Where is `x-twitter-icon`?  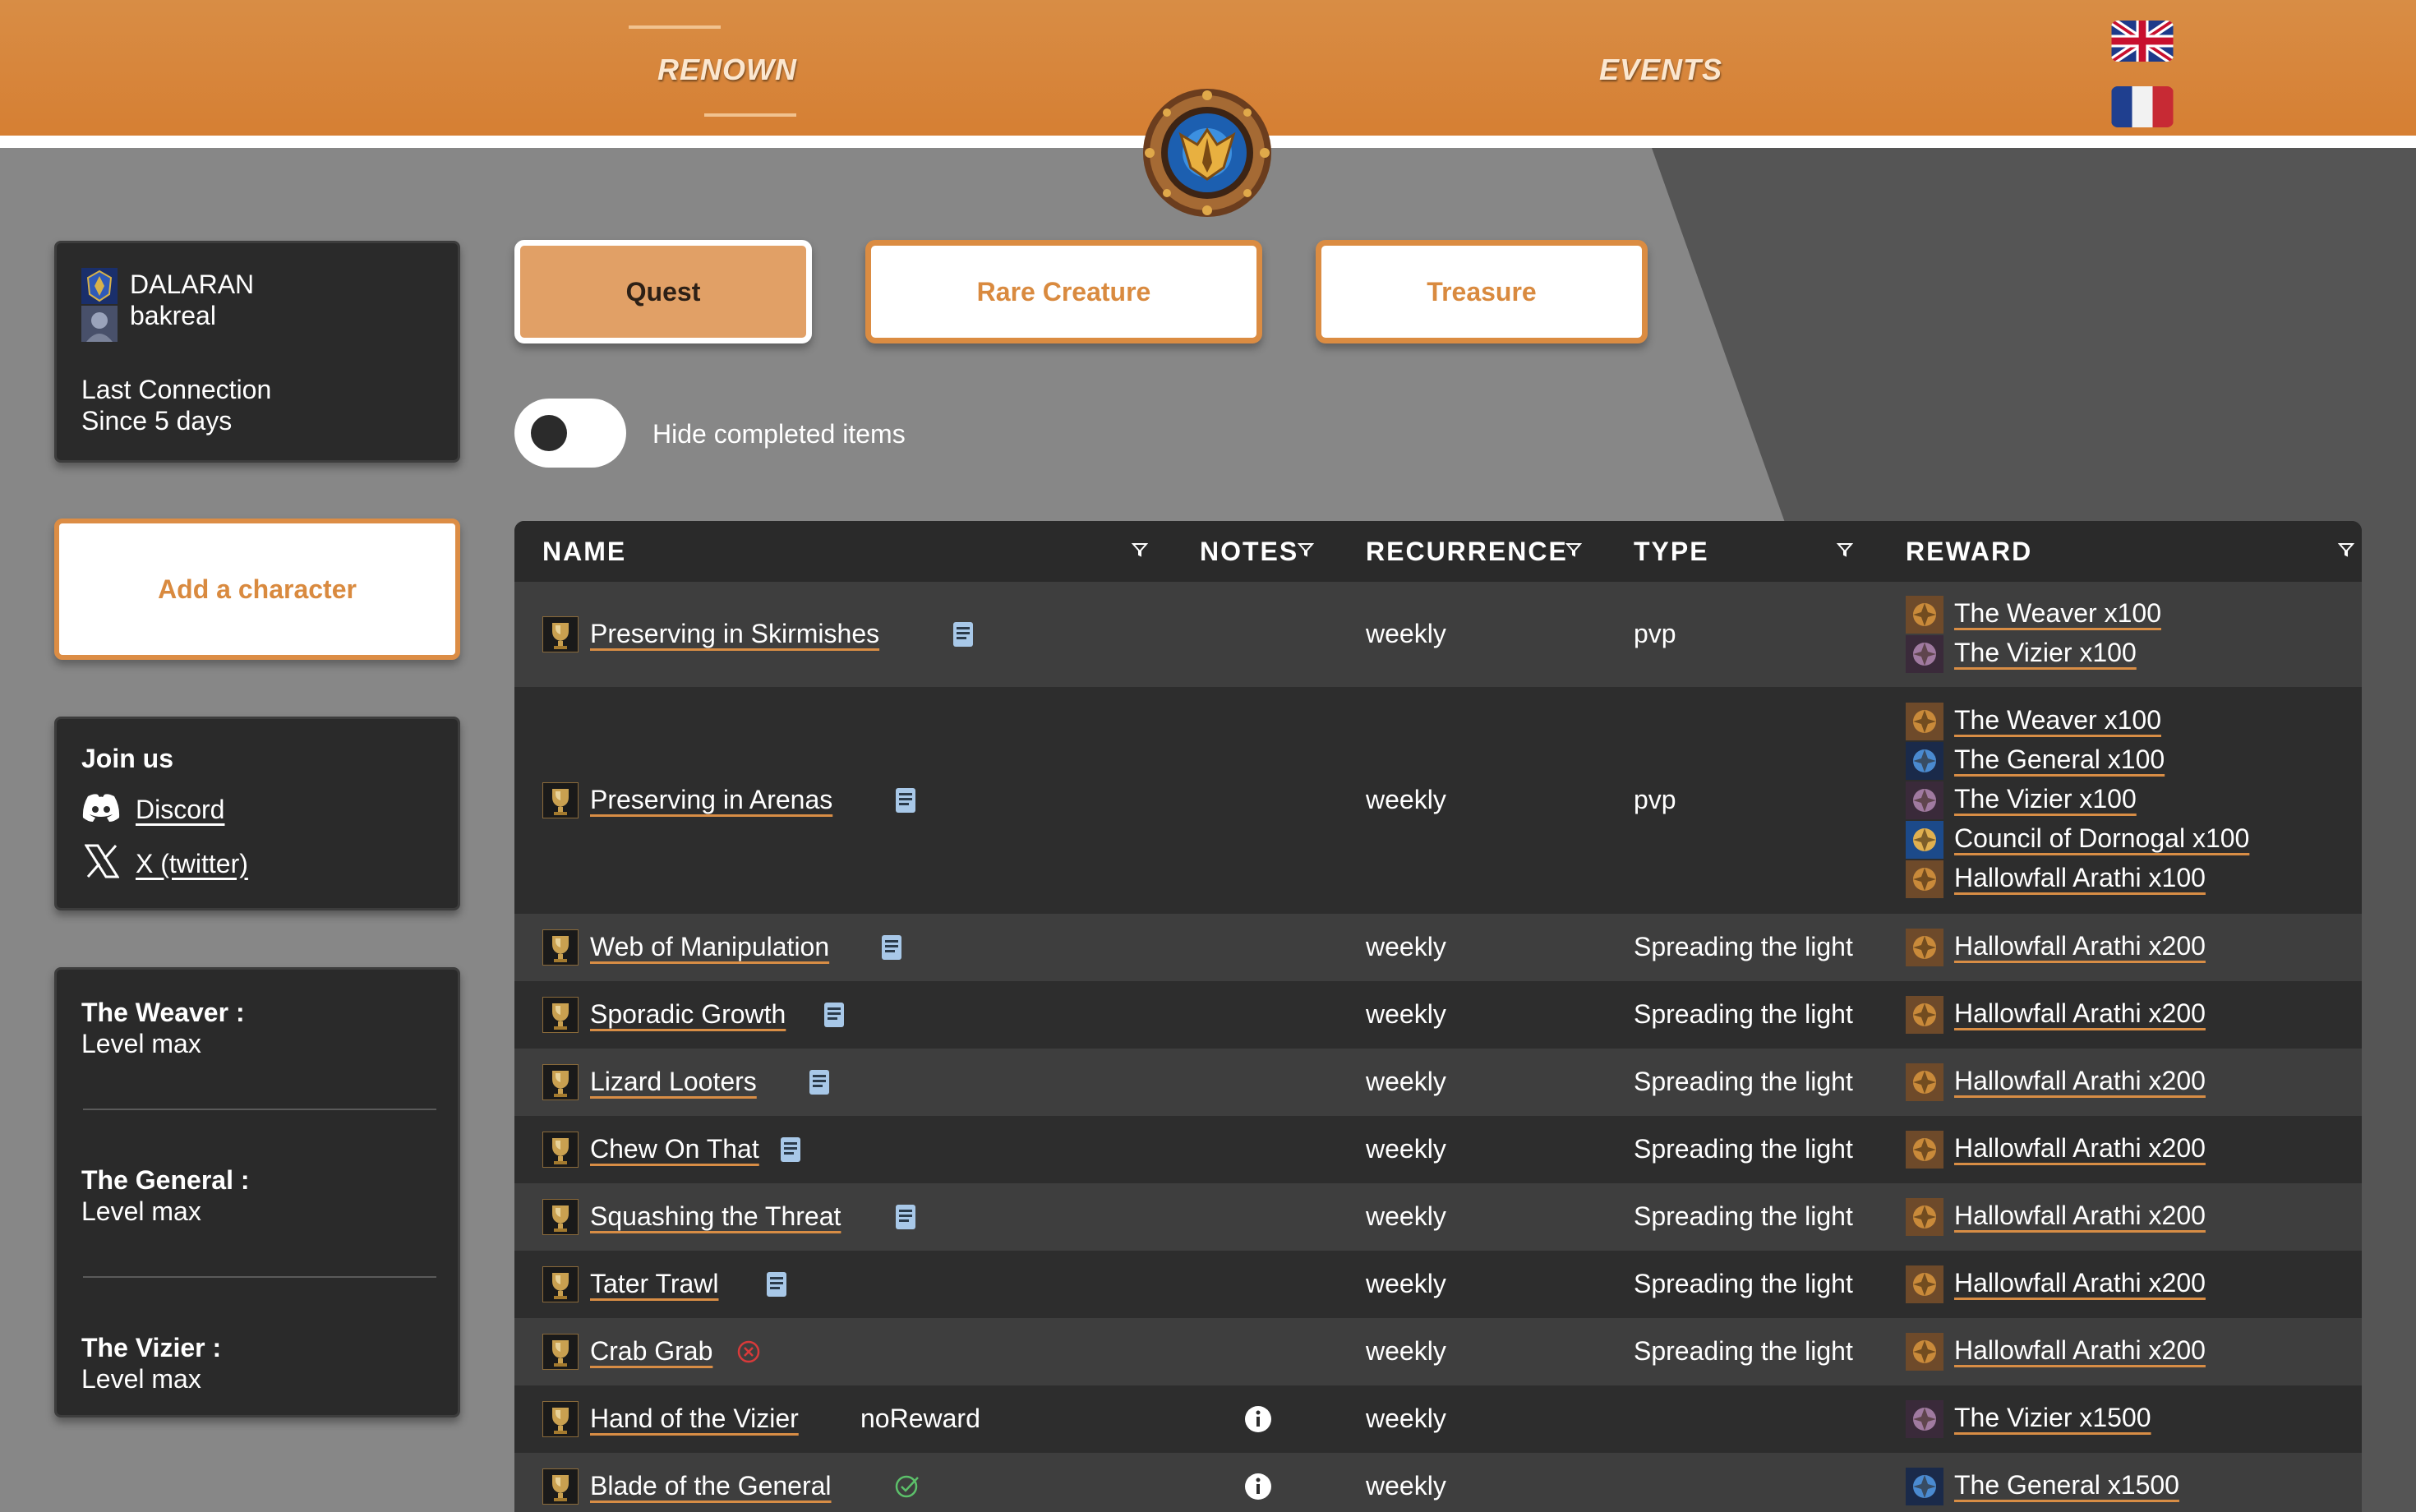 x-twitter-icon is located at coordinates (102, 861).